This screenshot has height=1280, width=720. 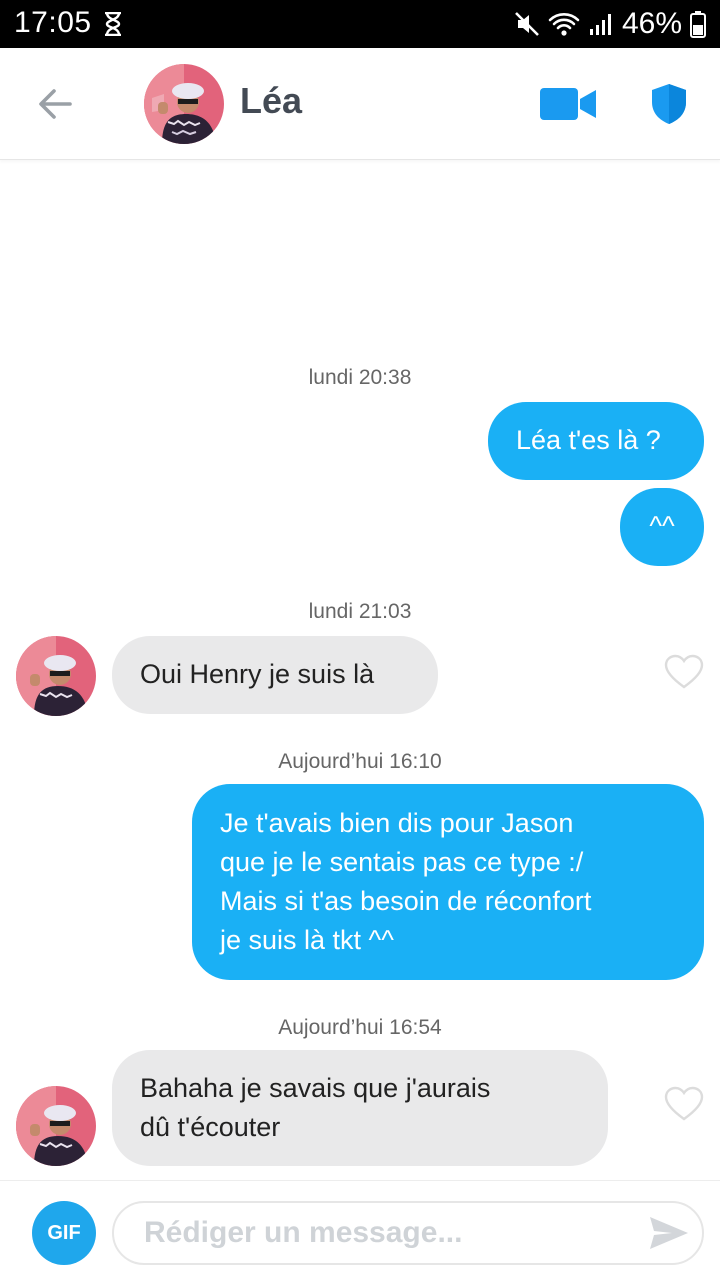 I want to click on back-button, so click(x=56, y=104).